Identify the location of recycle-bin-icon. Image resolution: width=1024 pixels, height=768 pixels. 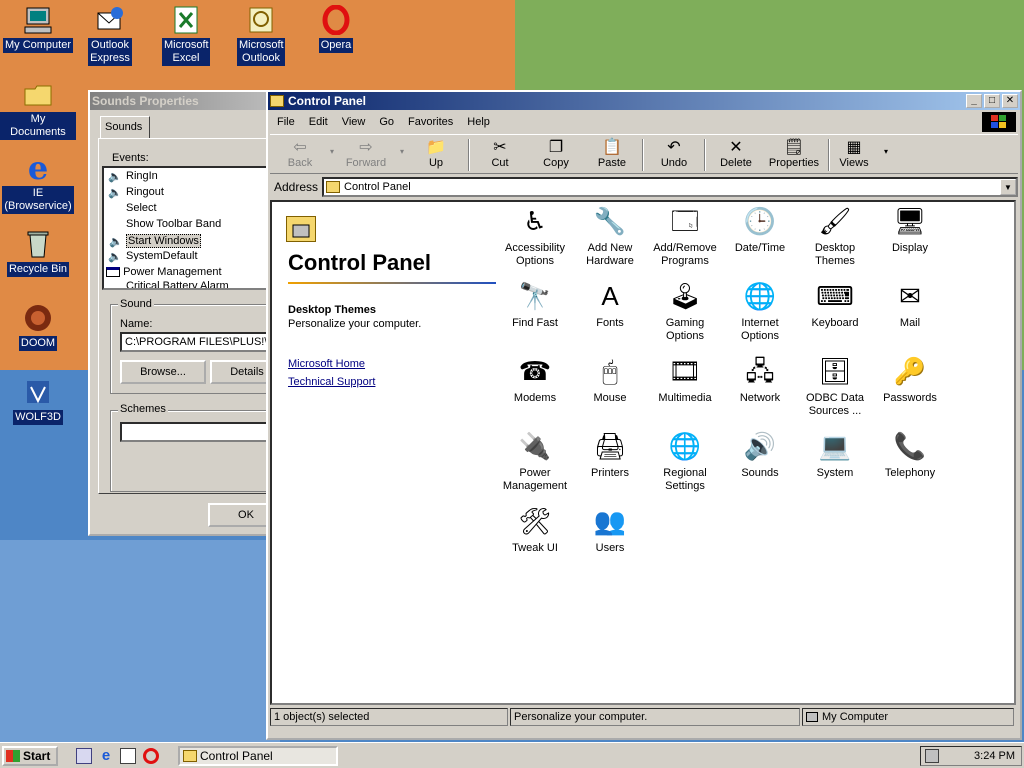
(38, 244).